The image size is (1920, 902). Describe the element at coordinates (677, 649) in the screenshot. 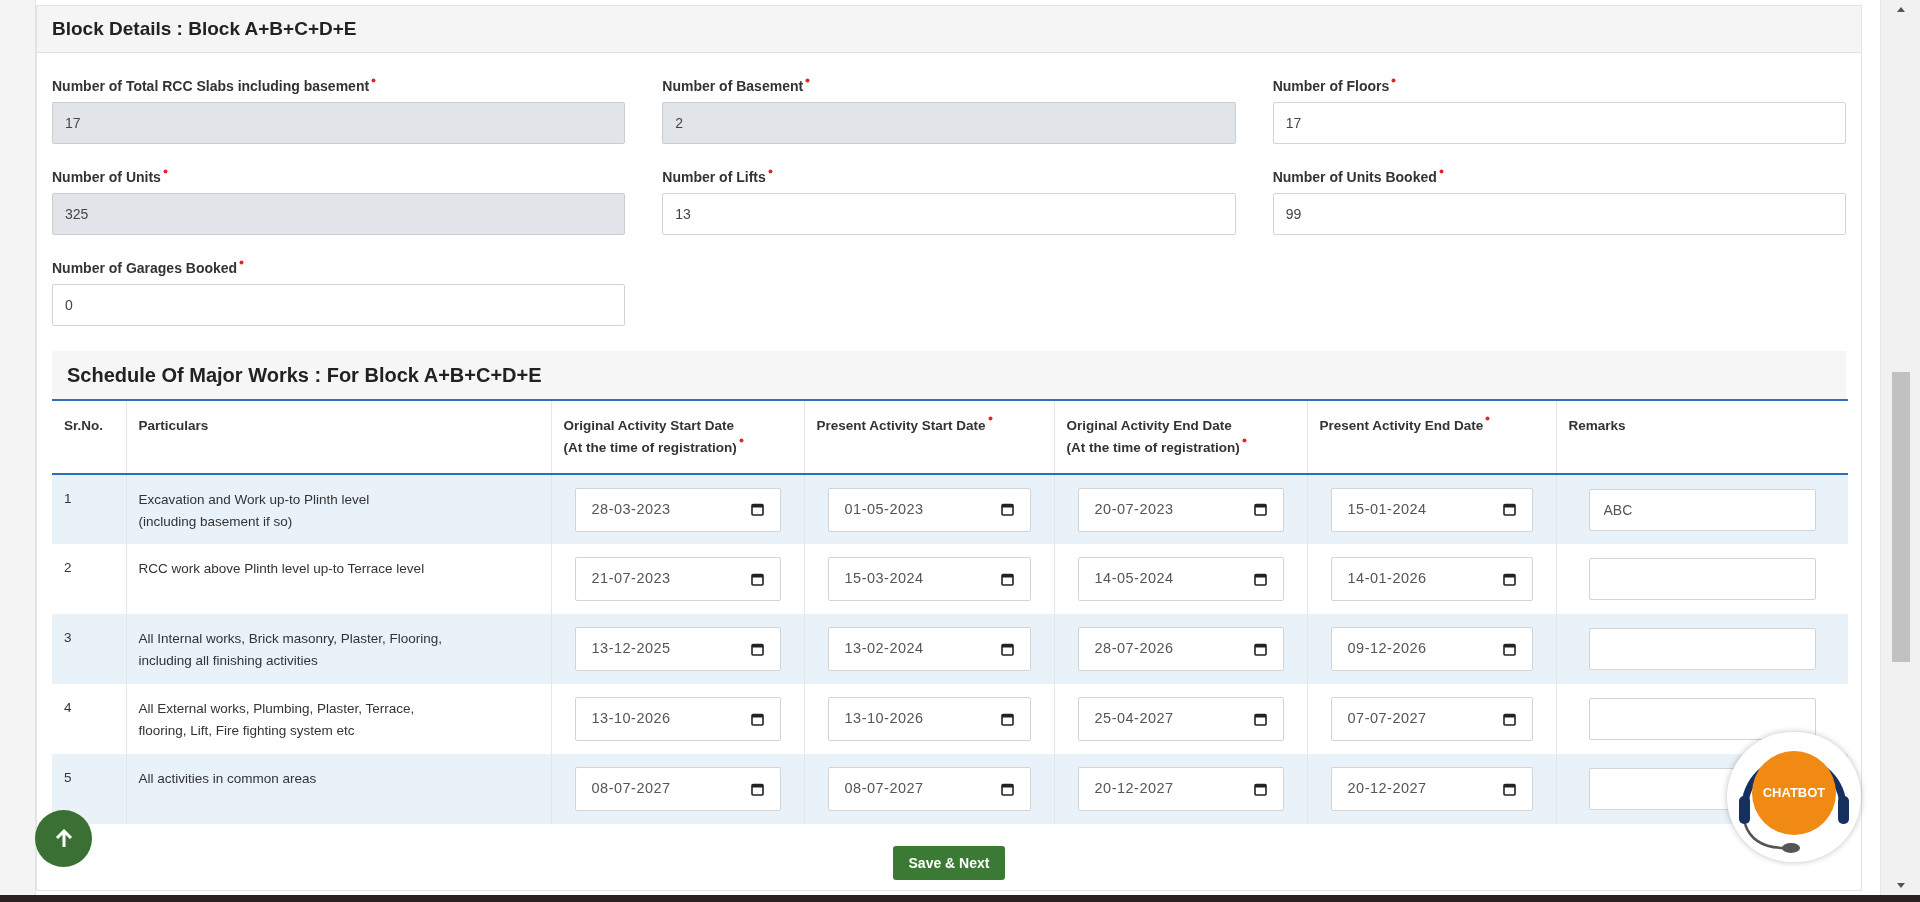

I see `date-field: 13-12-2025` at that location.